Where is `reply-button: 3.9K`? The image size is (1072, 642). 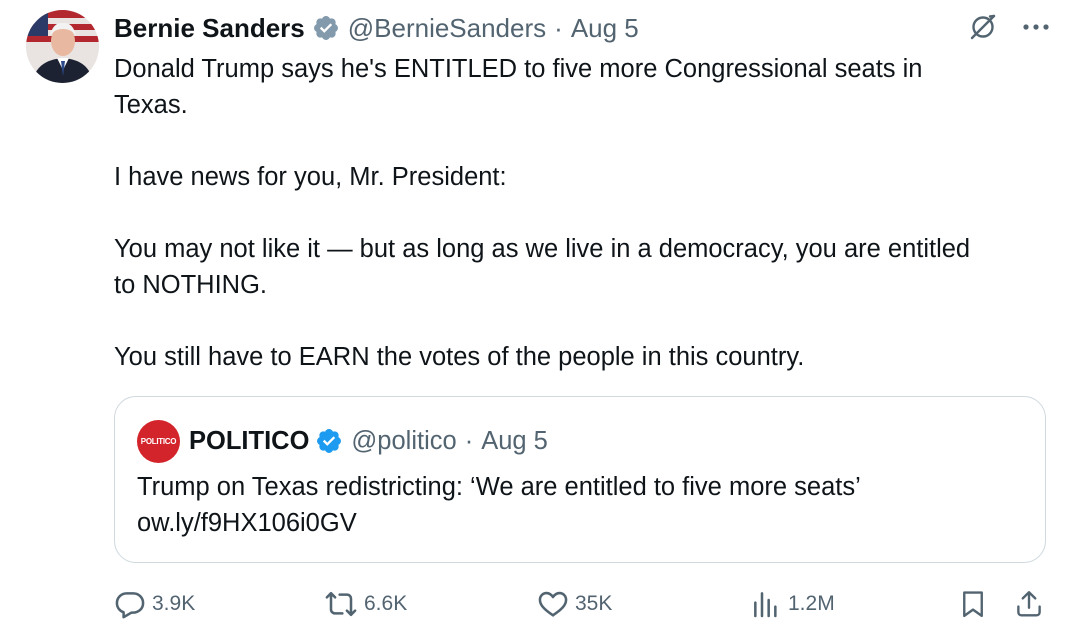 reply-button: 3.9K is located at coordinates (154, 604).